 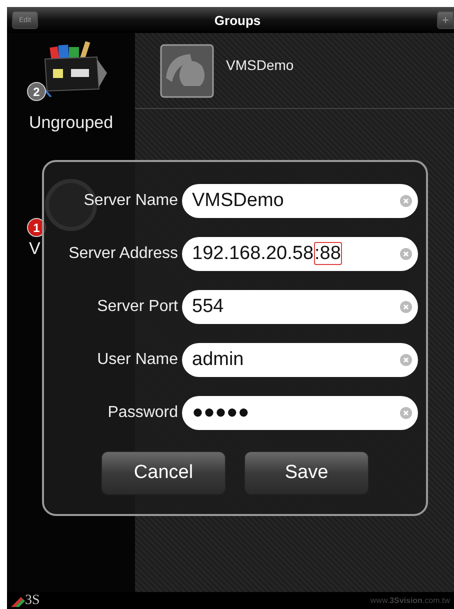 I want to click on input-field: 554, so click(x=300, y=307).